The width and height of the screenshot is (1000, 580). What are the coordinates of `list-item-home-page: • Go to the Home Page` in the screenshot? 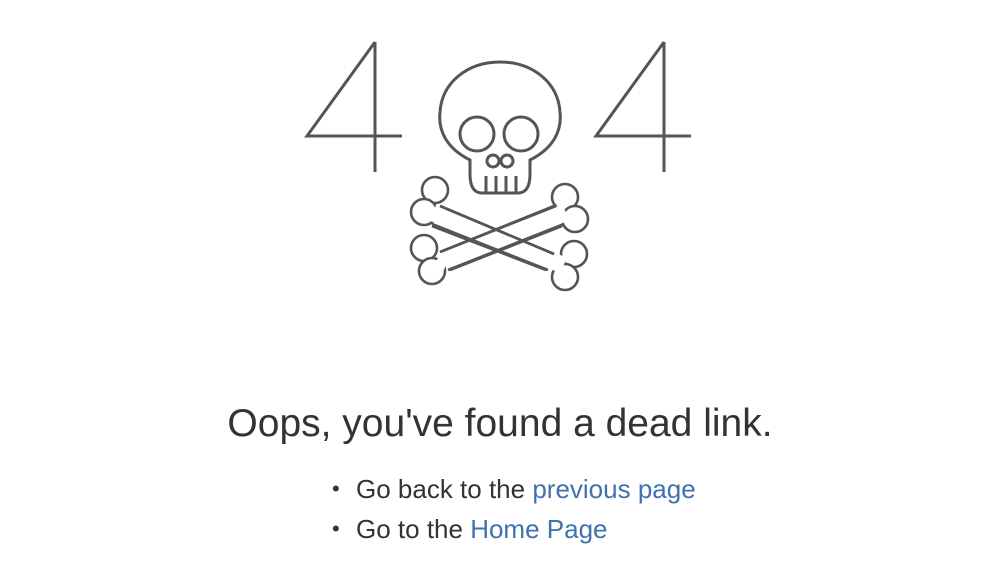 It's located at (500, 529).